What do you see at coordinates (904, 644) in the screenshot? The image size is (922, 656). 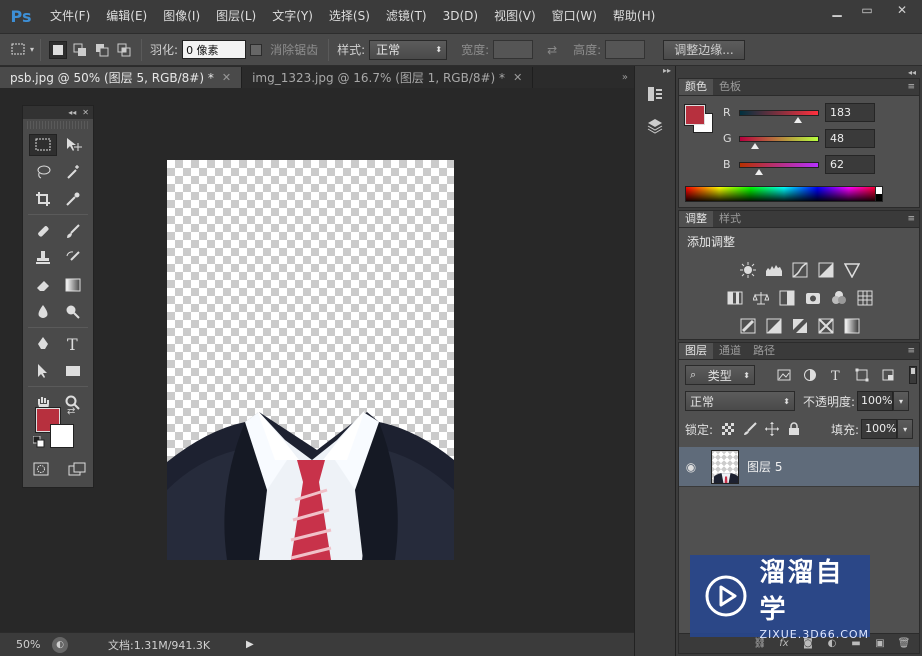 I see `delete-layer-icon: 🗑` at bounding box center [904, 644].